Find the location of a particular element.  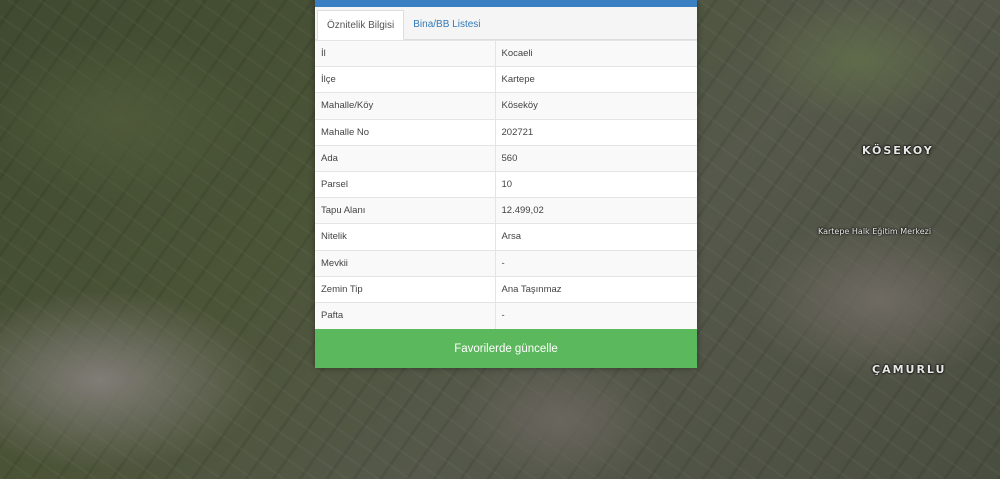

attribute-key: Zemin Tip is located at coordinates (405, 289).